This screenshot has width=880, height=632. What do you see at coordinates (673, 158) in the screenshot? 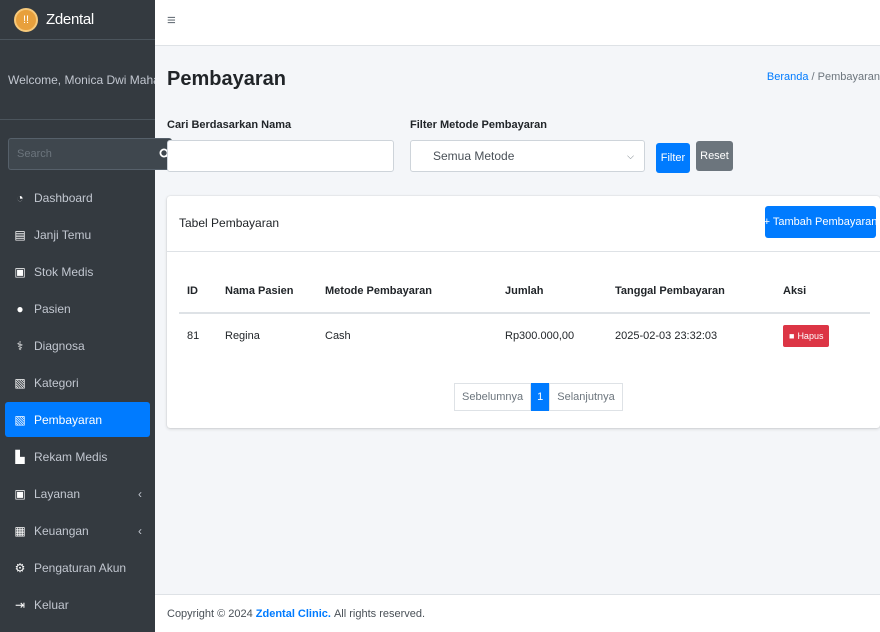
I see `filter-button: Filter` at bounding box center [673, 158].